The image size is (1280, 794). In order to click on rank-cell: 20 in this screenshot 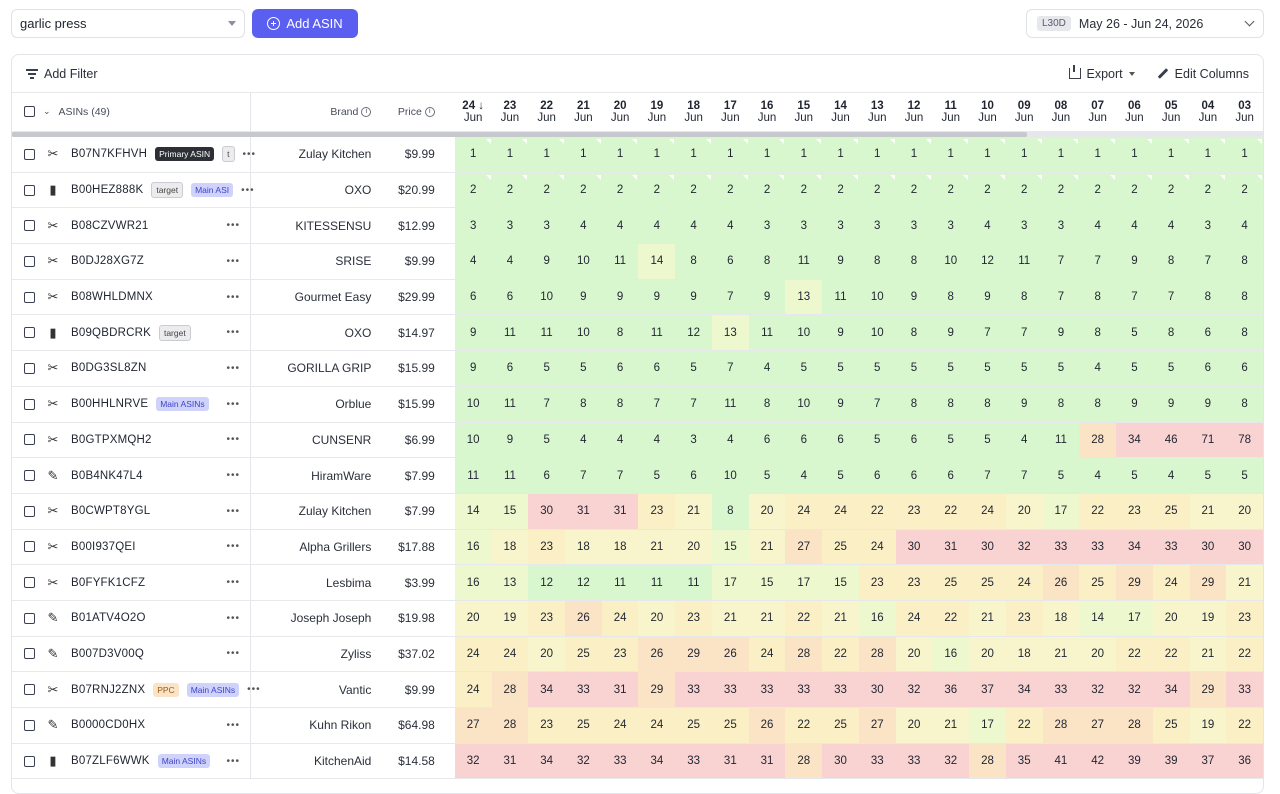, I will do `click(473, 618)`.